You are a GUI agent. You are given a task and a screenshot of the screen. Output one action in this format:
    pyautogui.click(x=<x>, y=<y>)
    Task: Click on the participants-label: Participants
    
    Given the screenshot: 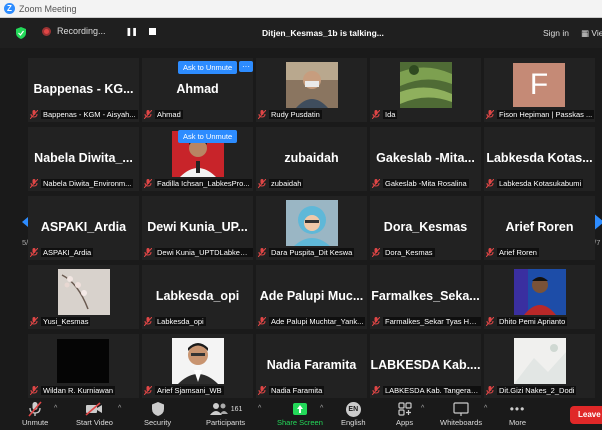 What is the action you would take?
    pyautogui.click(x=226, y=422)
    